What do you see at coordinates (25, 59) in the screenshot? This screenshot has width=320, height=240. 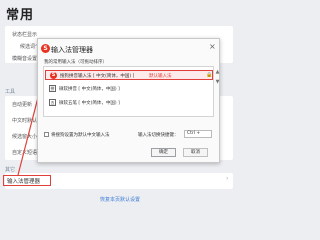 I see `setting-label-3: 模糊音设置` at bounding box center [25, 59].